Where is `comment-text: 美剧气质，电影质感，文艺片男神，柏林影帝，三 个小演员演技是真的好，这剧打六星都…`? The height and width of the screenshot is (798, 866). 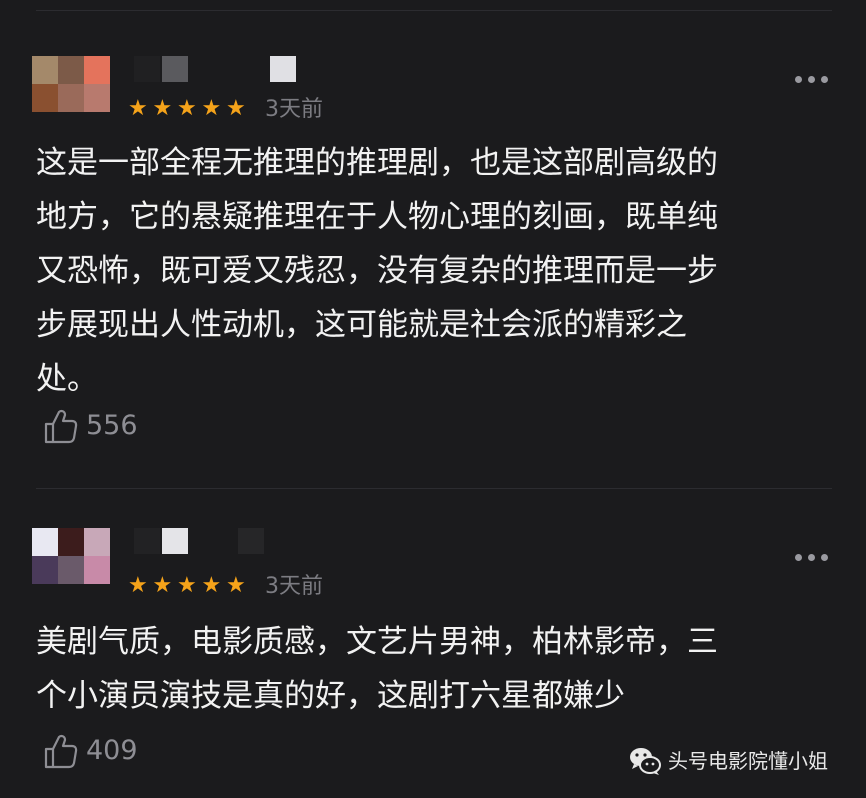 comment-text: 美剧气质，电影质感，文艺片男神，柏林影帝，三 个小演员演技是真的好，这剧打六星都… is located at coordinates (377, 669).